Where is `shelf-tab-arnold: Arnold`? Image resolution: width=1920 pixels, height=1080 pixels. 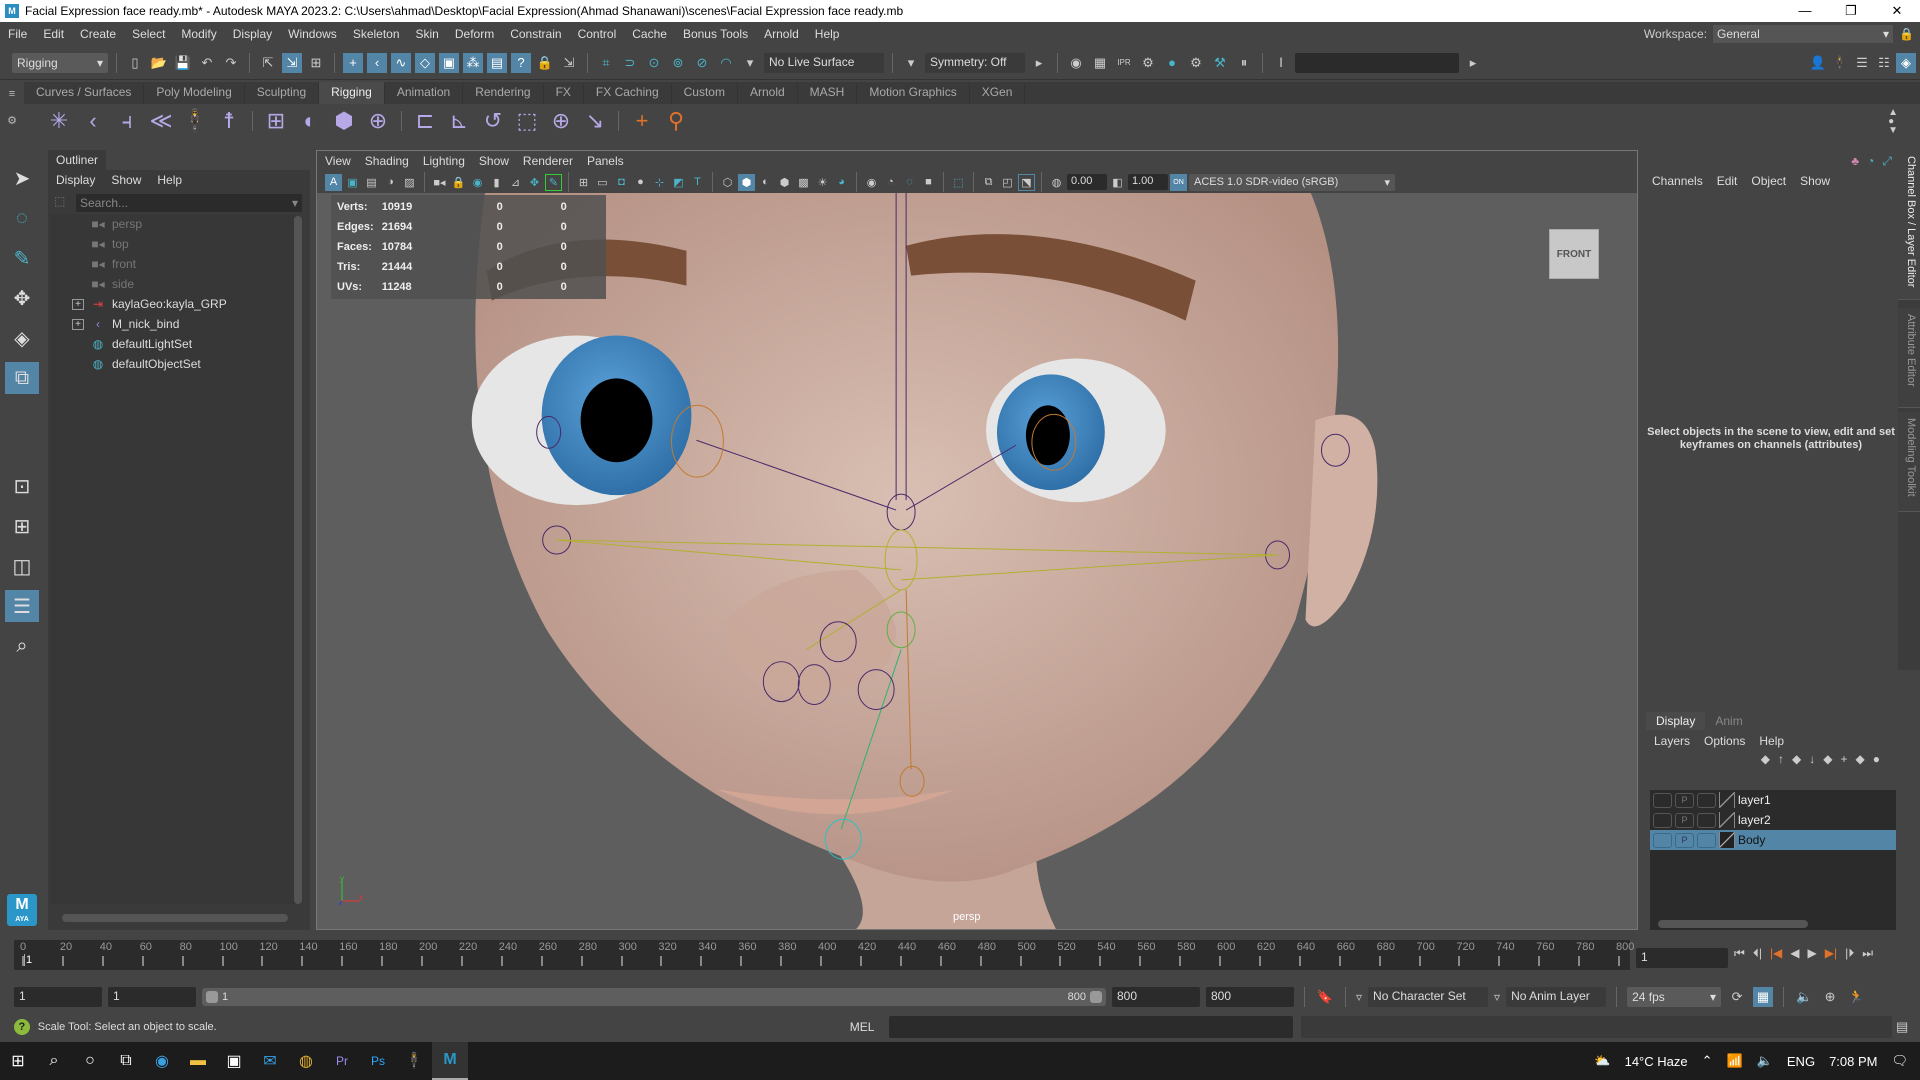
shelf-tab-arnold: Arnold is located at coordinates (768, 93).